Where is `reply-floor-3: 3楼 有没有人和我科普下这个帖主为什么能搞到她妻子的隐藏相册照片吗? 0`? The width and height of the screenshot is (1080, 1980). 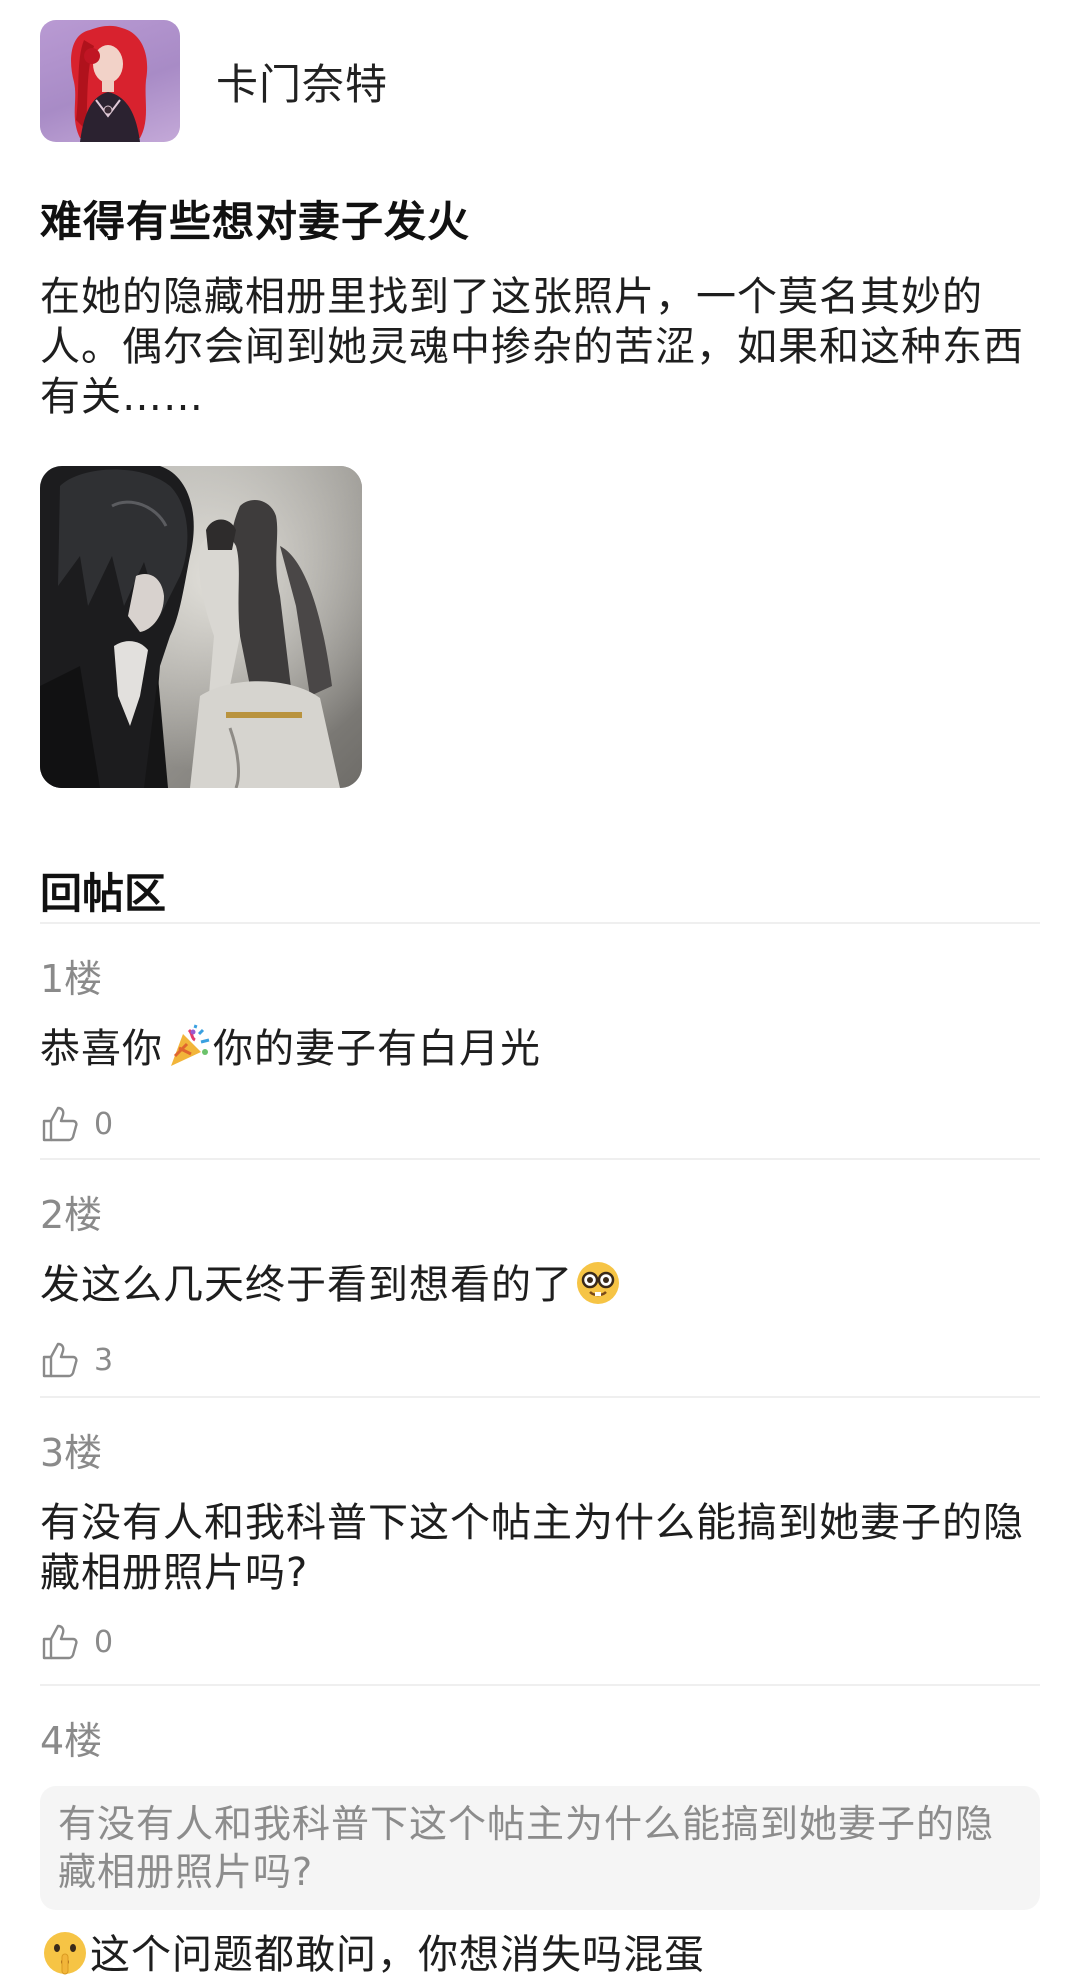 reply-floor-3: 3楼 有没有人和我科普下这个帖主为什么能搞到她妻子的隐藏相册照片吗? 0 is located at coordinates (540, 1547).